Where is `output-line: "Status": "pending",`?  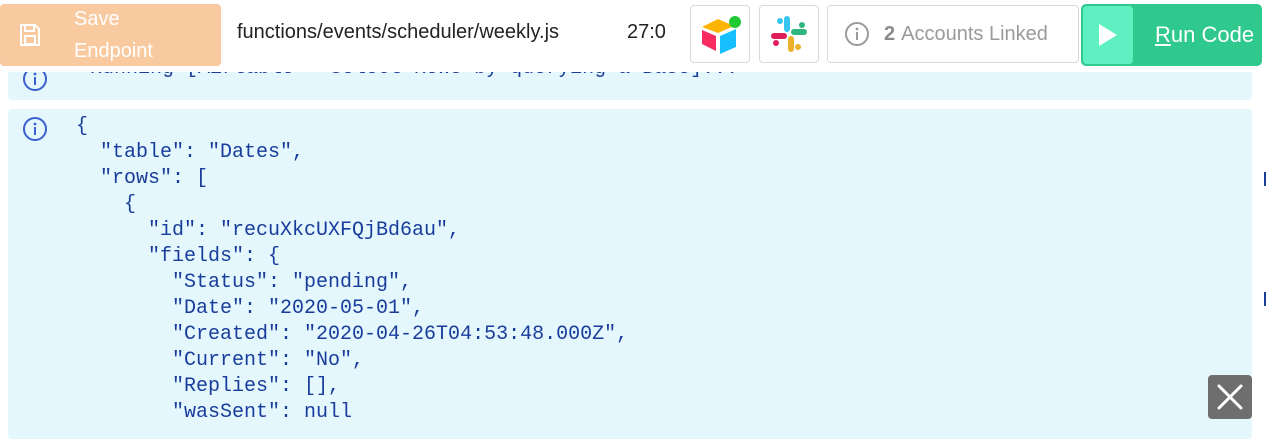
output-line: "Status": "pending", is located at coordinates (244, 282).